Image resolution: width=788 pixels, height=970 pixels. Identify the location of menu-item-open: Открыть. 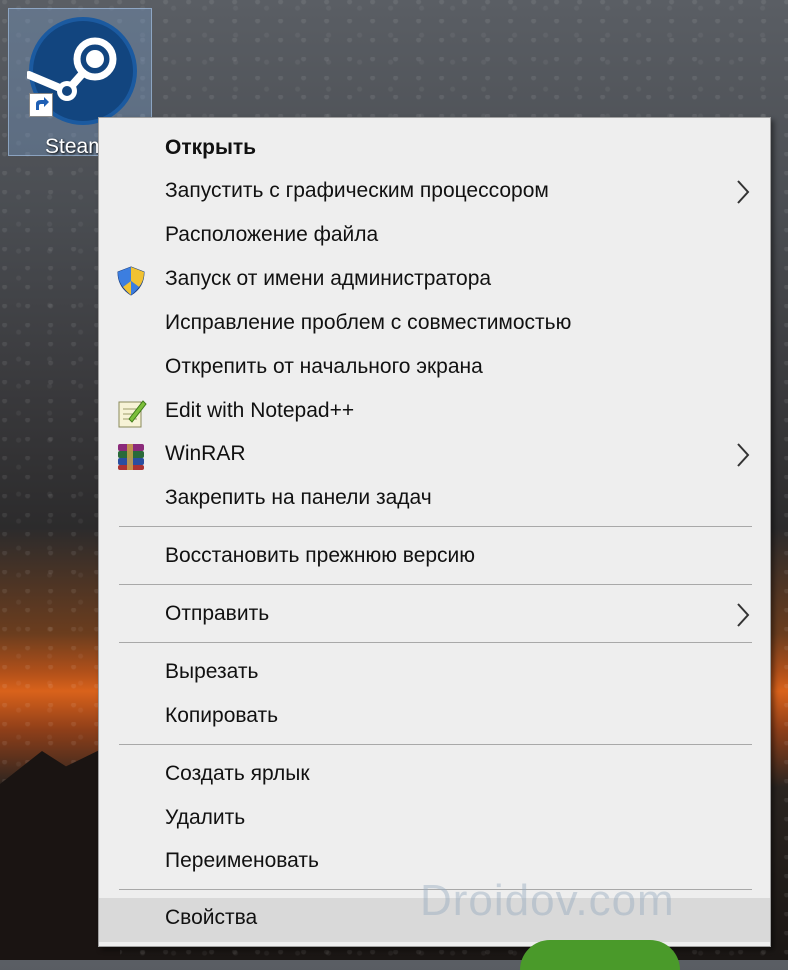
(434, 150).